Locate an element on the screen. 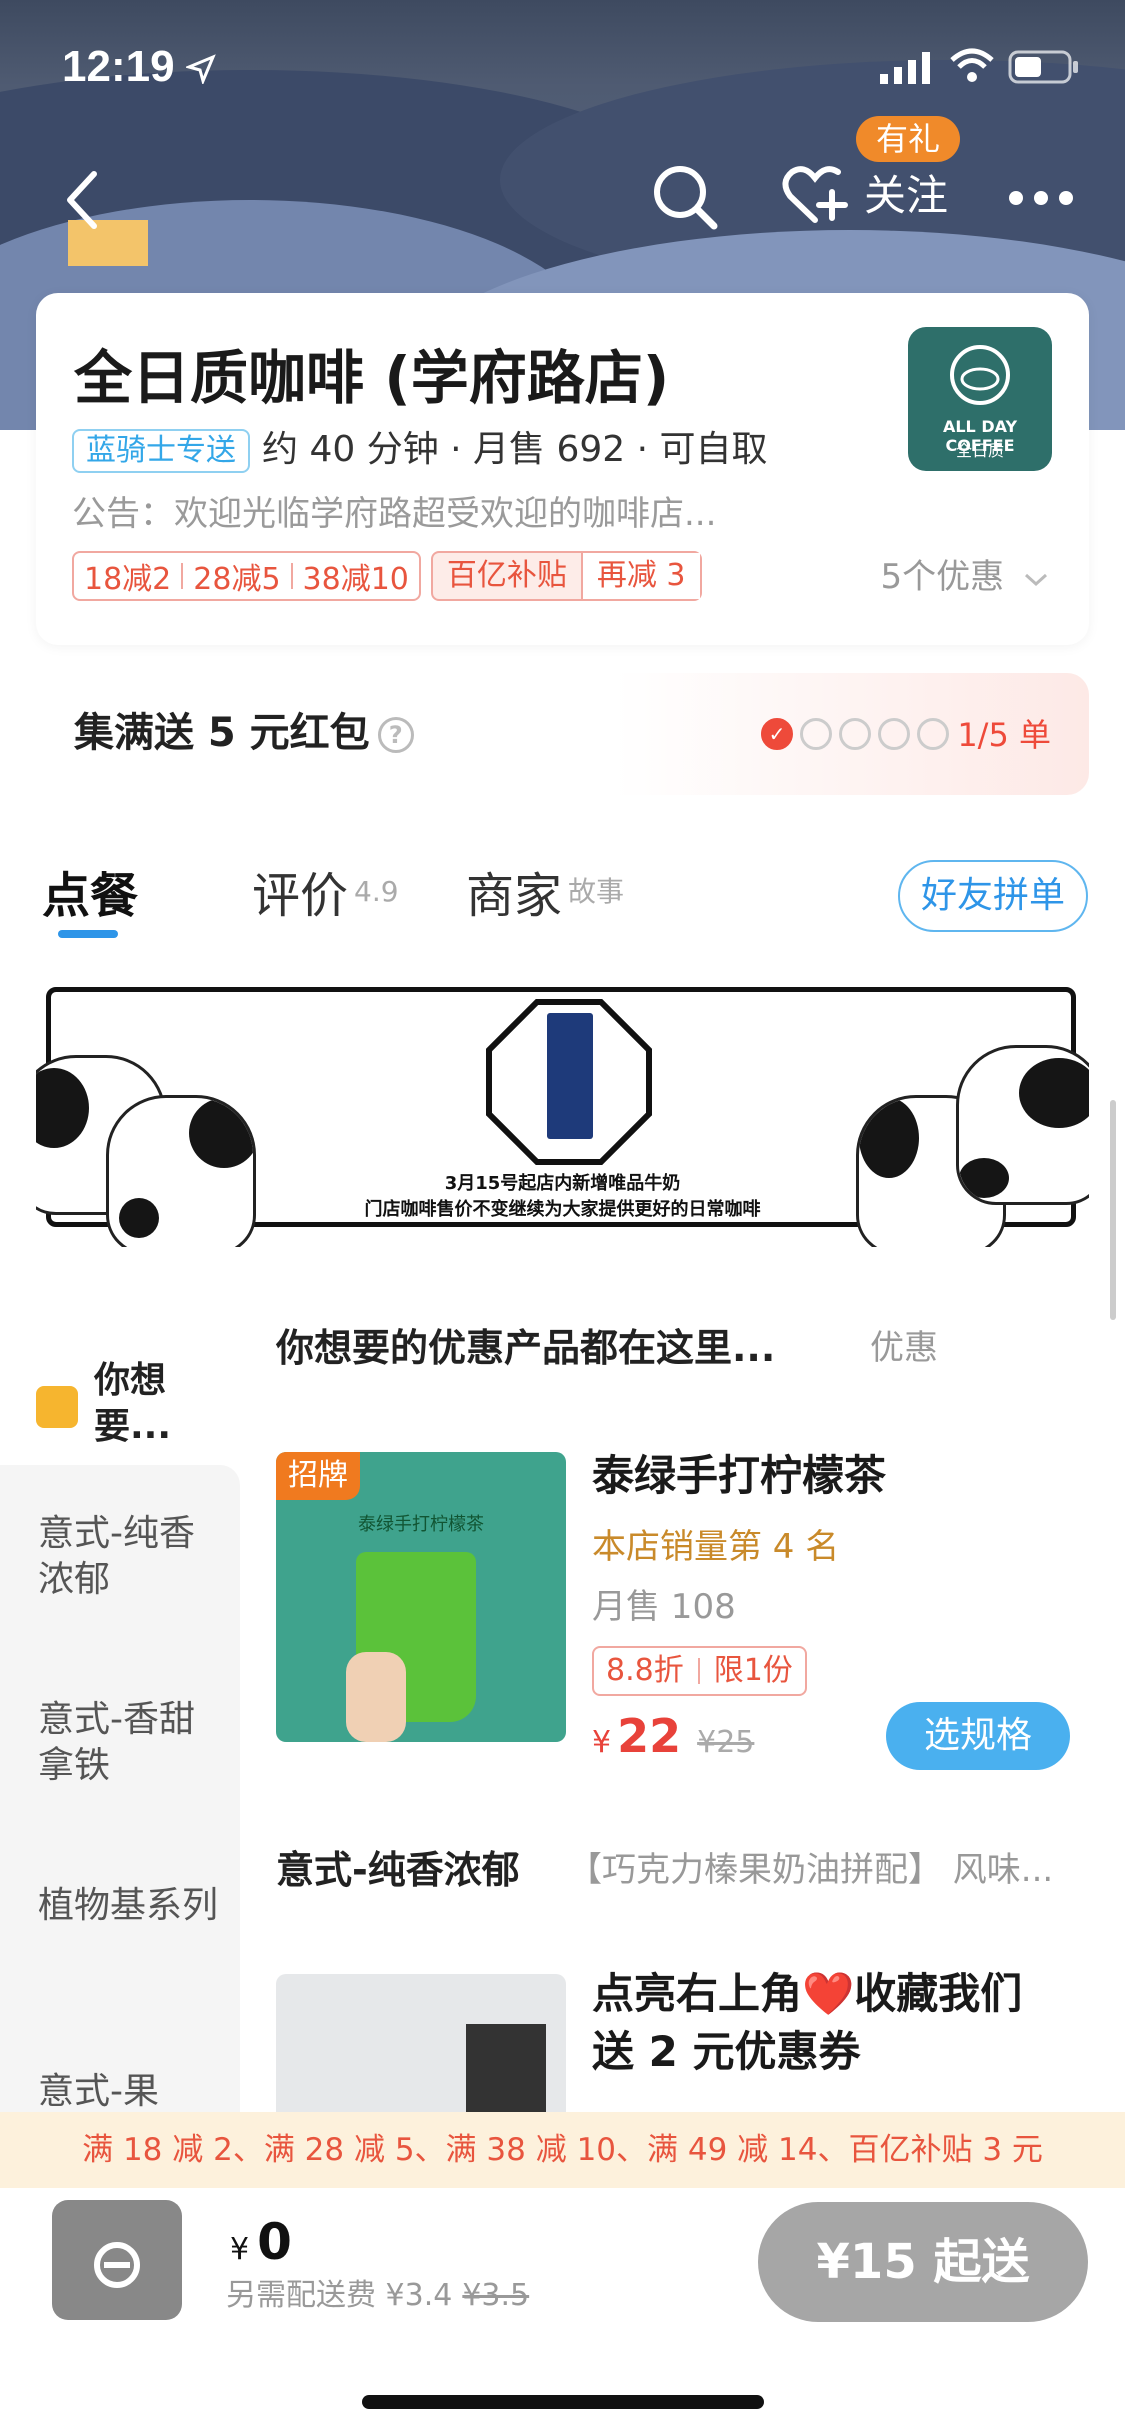  promo-item: 18减2 is located at coordinates (128, 579).